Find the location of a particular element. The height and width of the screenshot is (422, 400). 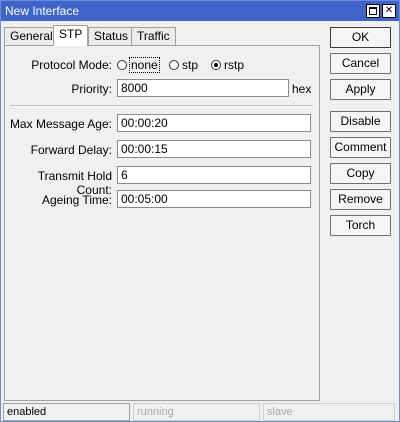

forward-delay-input: 00:00:15 is located at coordinates (214, 149).